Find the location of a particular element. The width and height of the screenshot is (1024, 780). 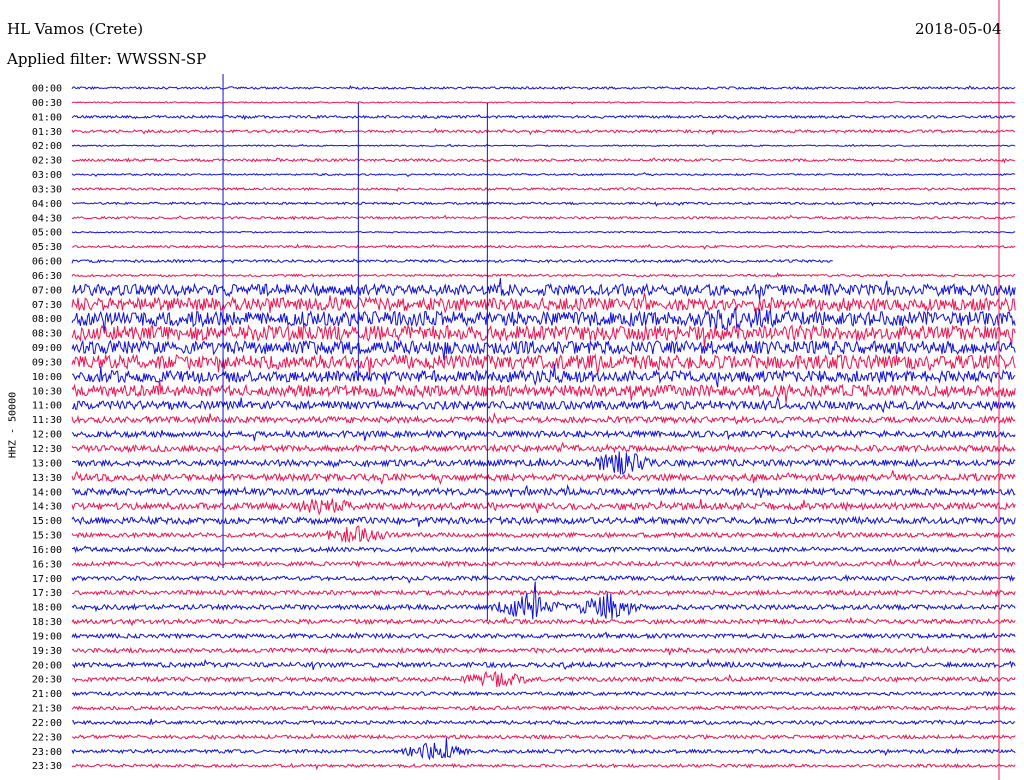

row-time-label: 18:30 is located at coordinates (47, 622).